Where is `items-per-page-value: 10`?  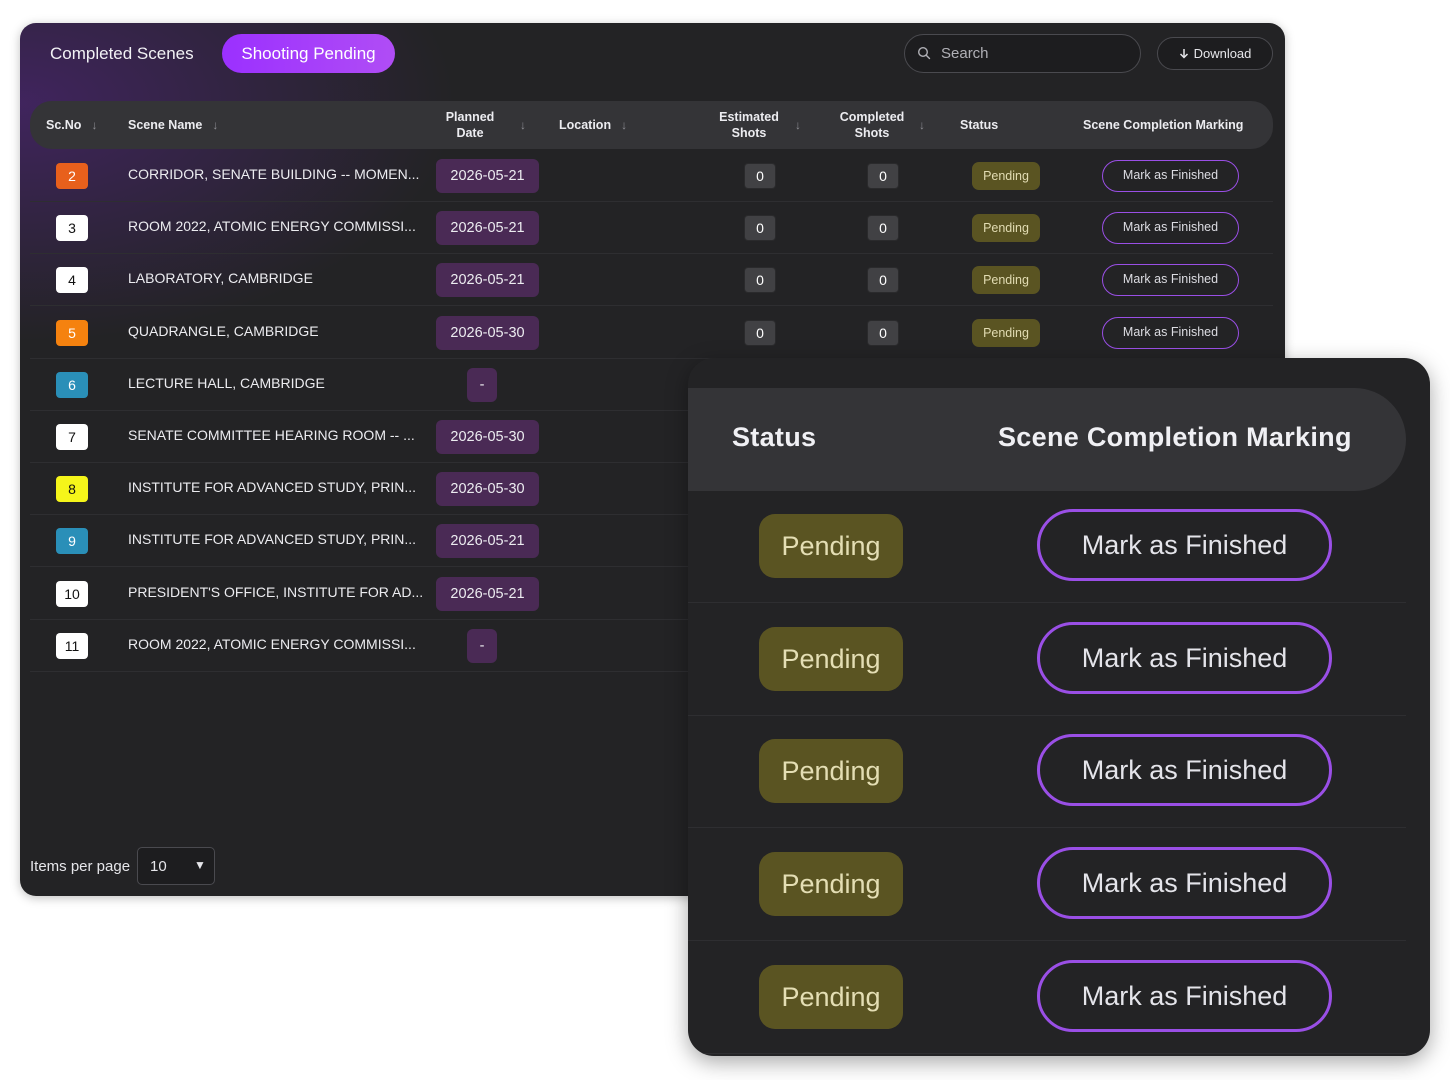
items-per-page-value: 10 is located at coordinates (158, 866).